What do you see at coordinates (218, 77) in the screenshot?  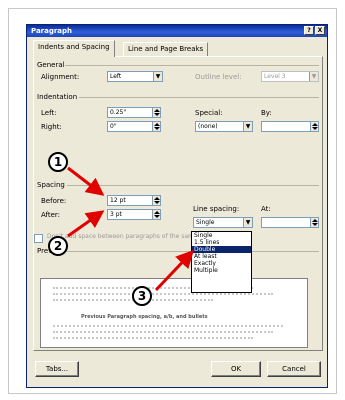 I see `outline-level-label: Outline level:` at bounding box center [218, 77].